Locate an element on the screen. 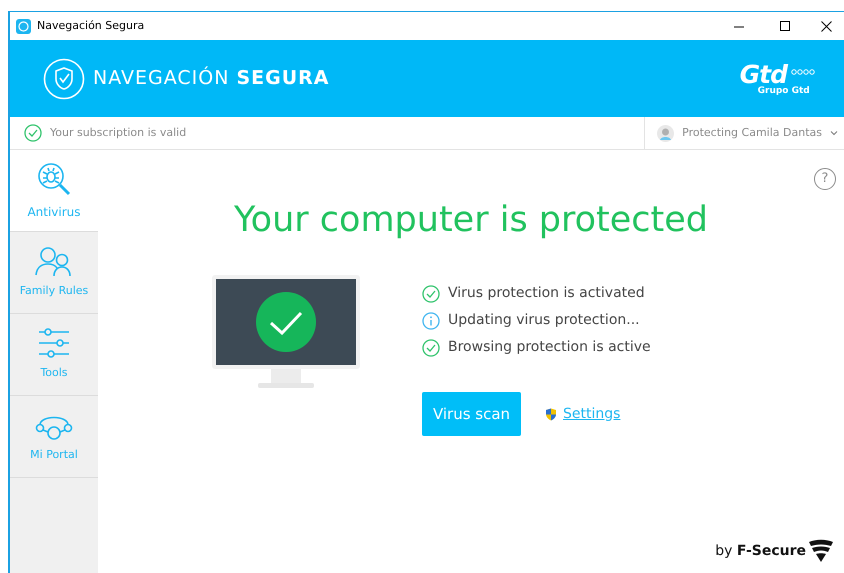  chevron-down-icon is located at coordinates (834, 133).